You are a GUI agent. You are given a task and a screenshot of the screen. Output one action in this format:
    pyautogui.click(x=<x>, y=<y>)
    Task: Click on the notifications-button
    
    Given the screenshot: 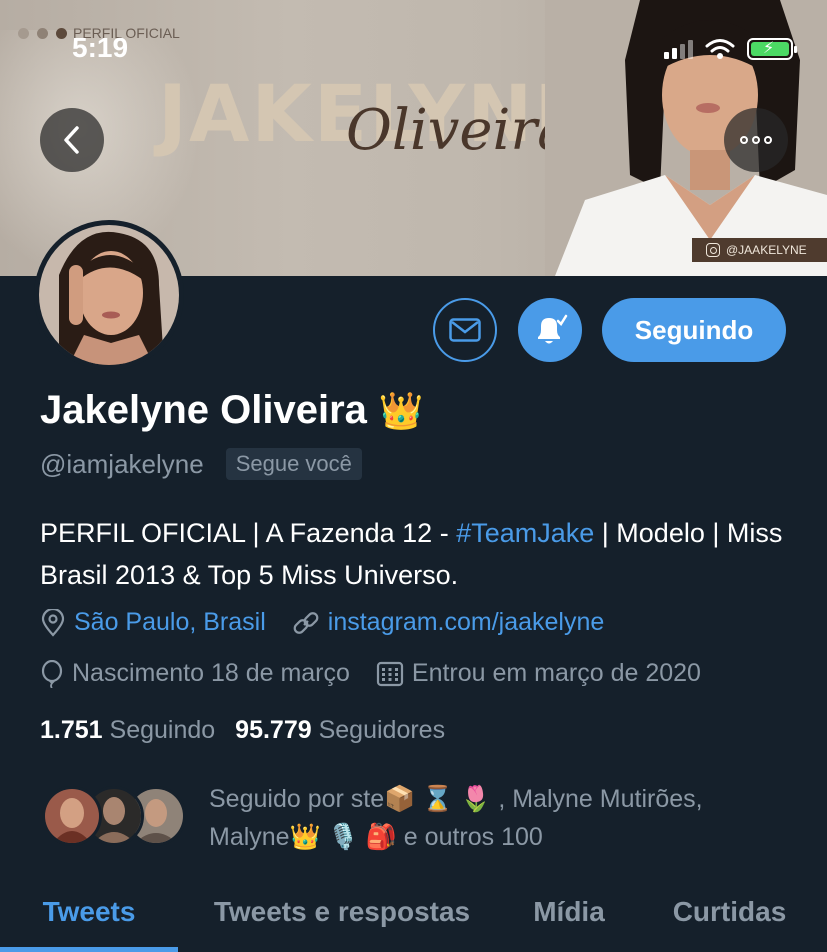 What is the action you would take?
    pyautogui.click(x=550, y=330)
    